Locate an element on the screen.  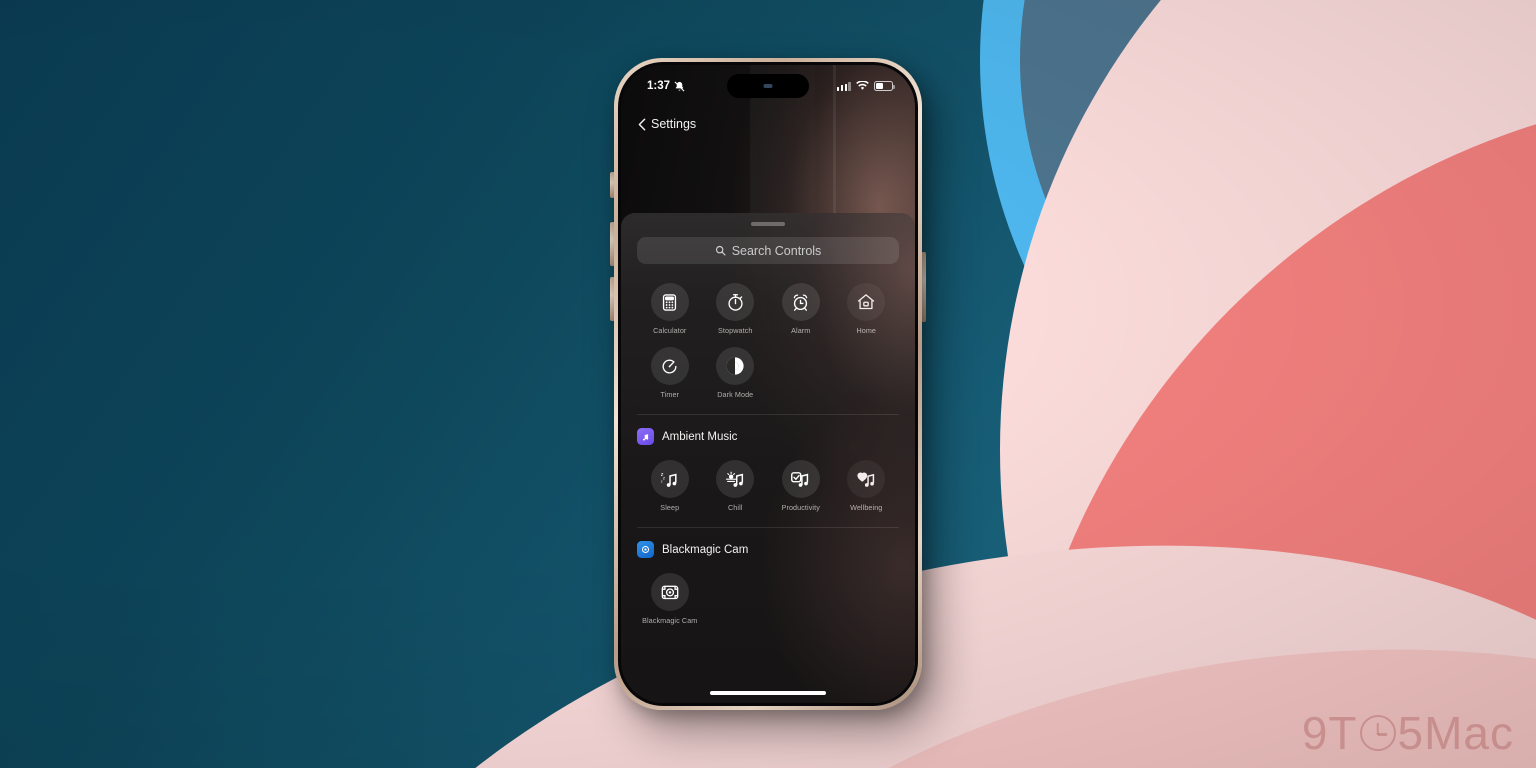
control-productivity: Productivity is located at coordinates (801, 488).